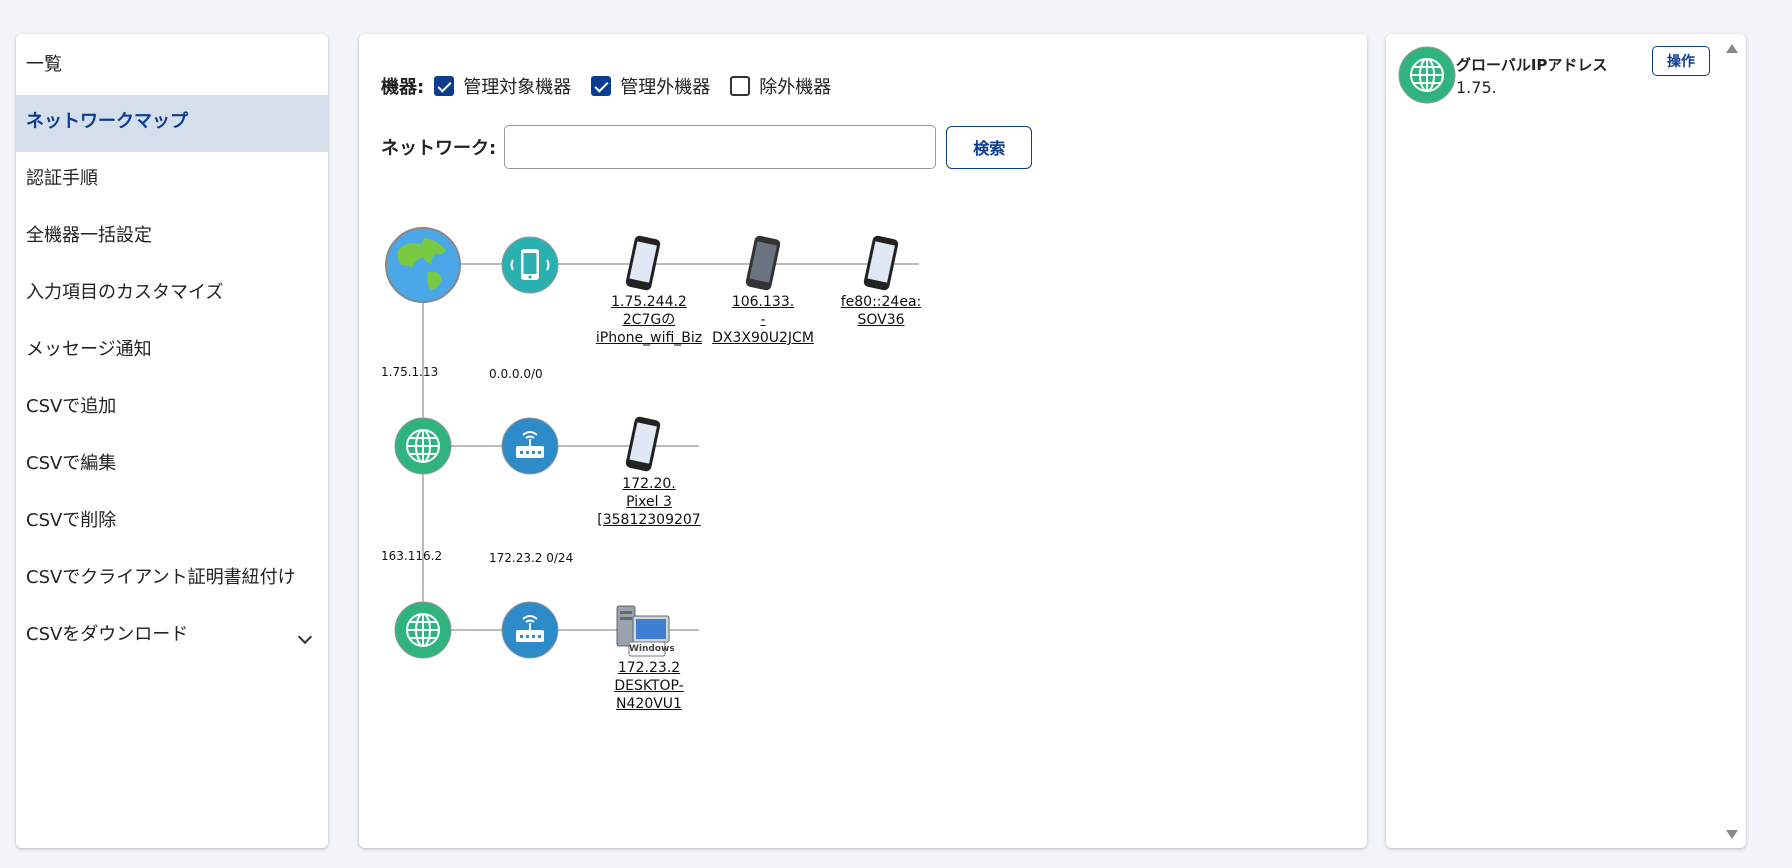  I want to click on windows-pc-icon: Windows, so click(645, 632).